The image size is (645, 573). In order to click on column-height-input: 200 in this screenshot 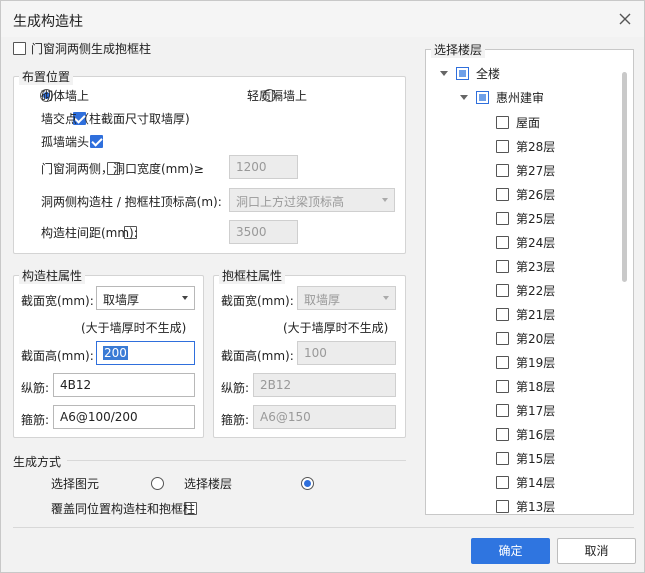, I will do `click(145, 353)`.